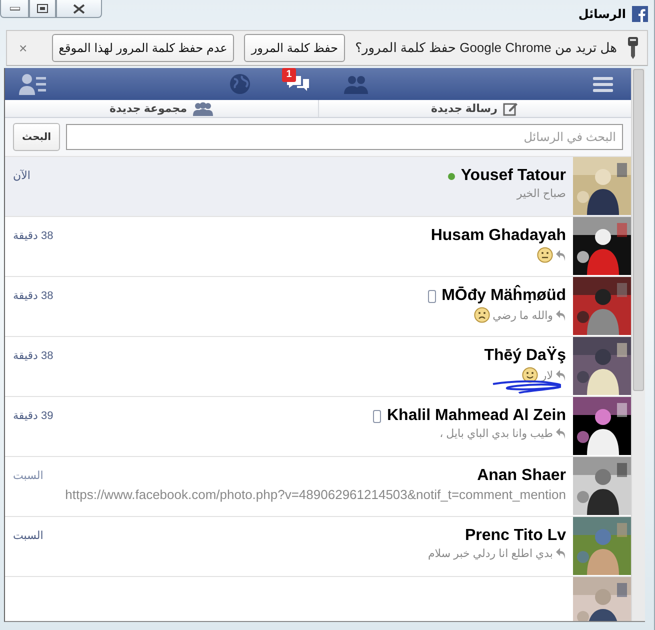  Describe the element at coordinates (203, 109) in the screenshot. I see `group-icon` at that location.